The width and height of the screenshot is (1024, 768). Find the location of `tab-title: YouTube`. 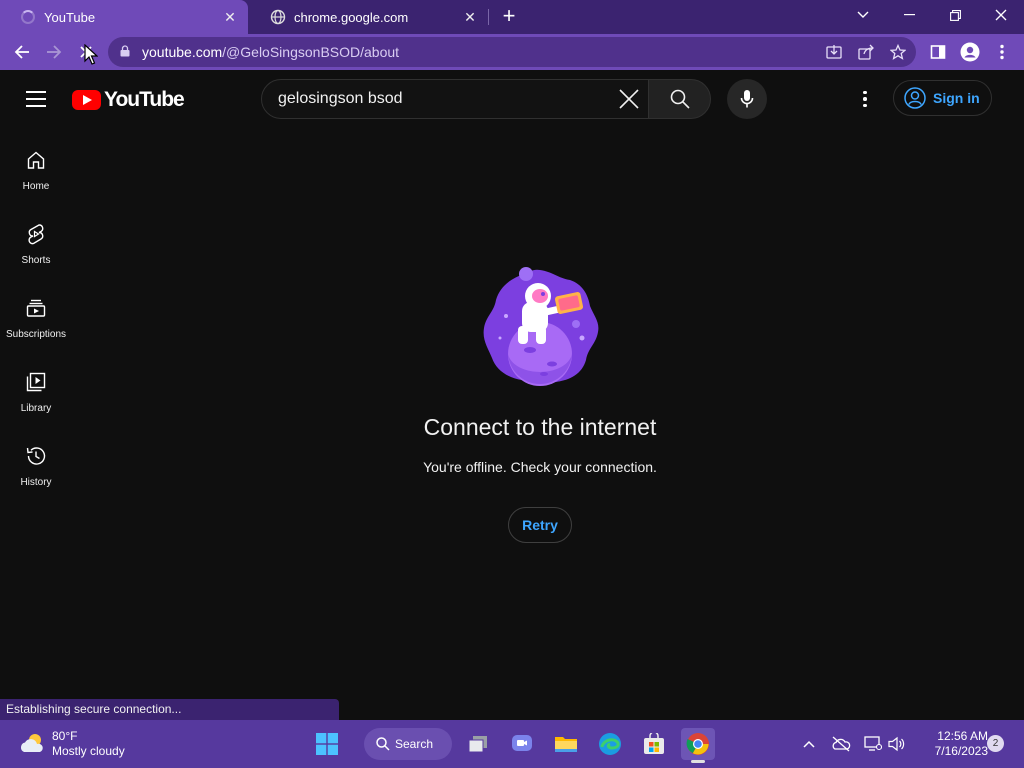

tab-title: YouTube is located at coordinates (70, 17).